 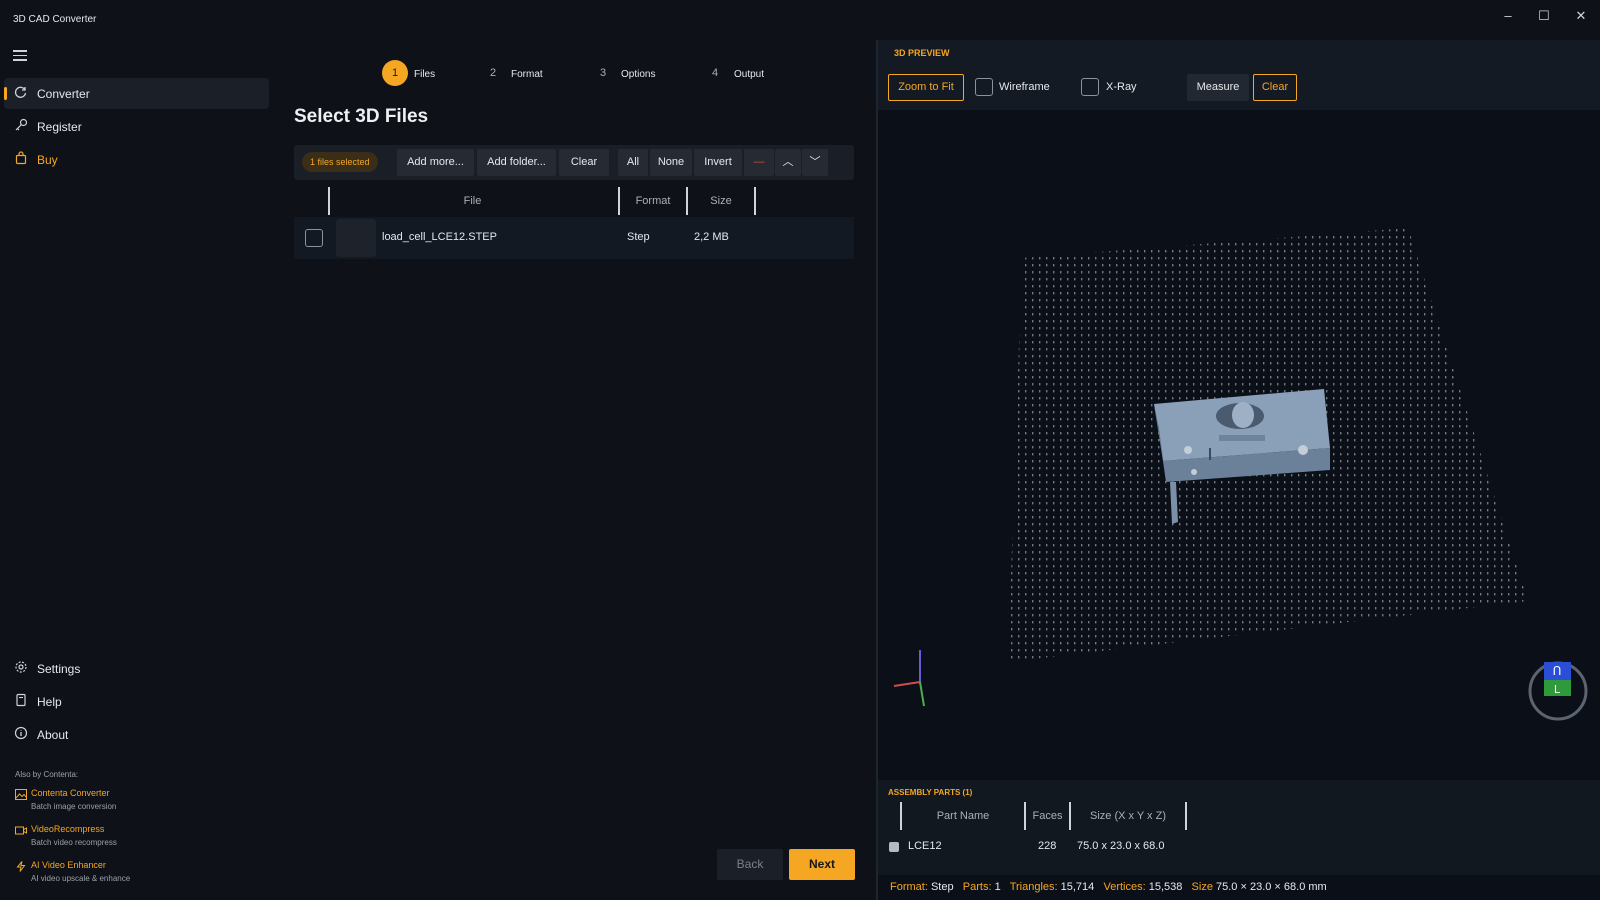 What do you see at coordinates (340, 162) in the screenshot?
I see `selected-count-badge: 1 files selected` at bounding box center [340, 162].